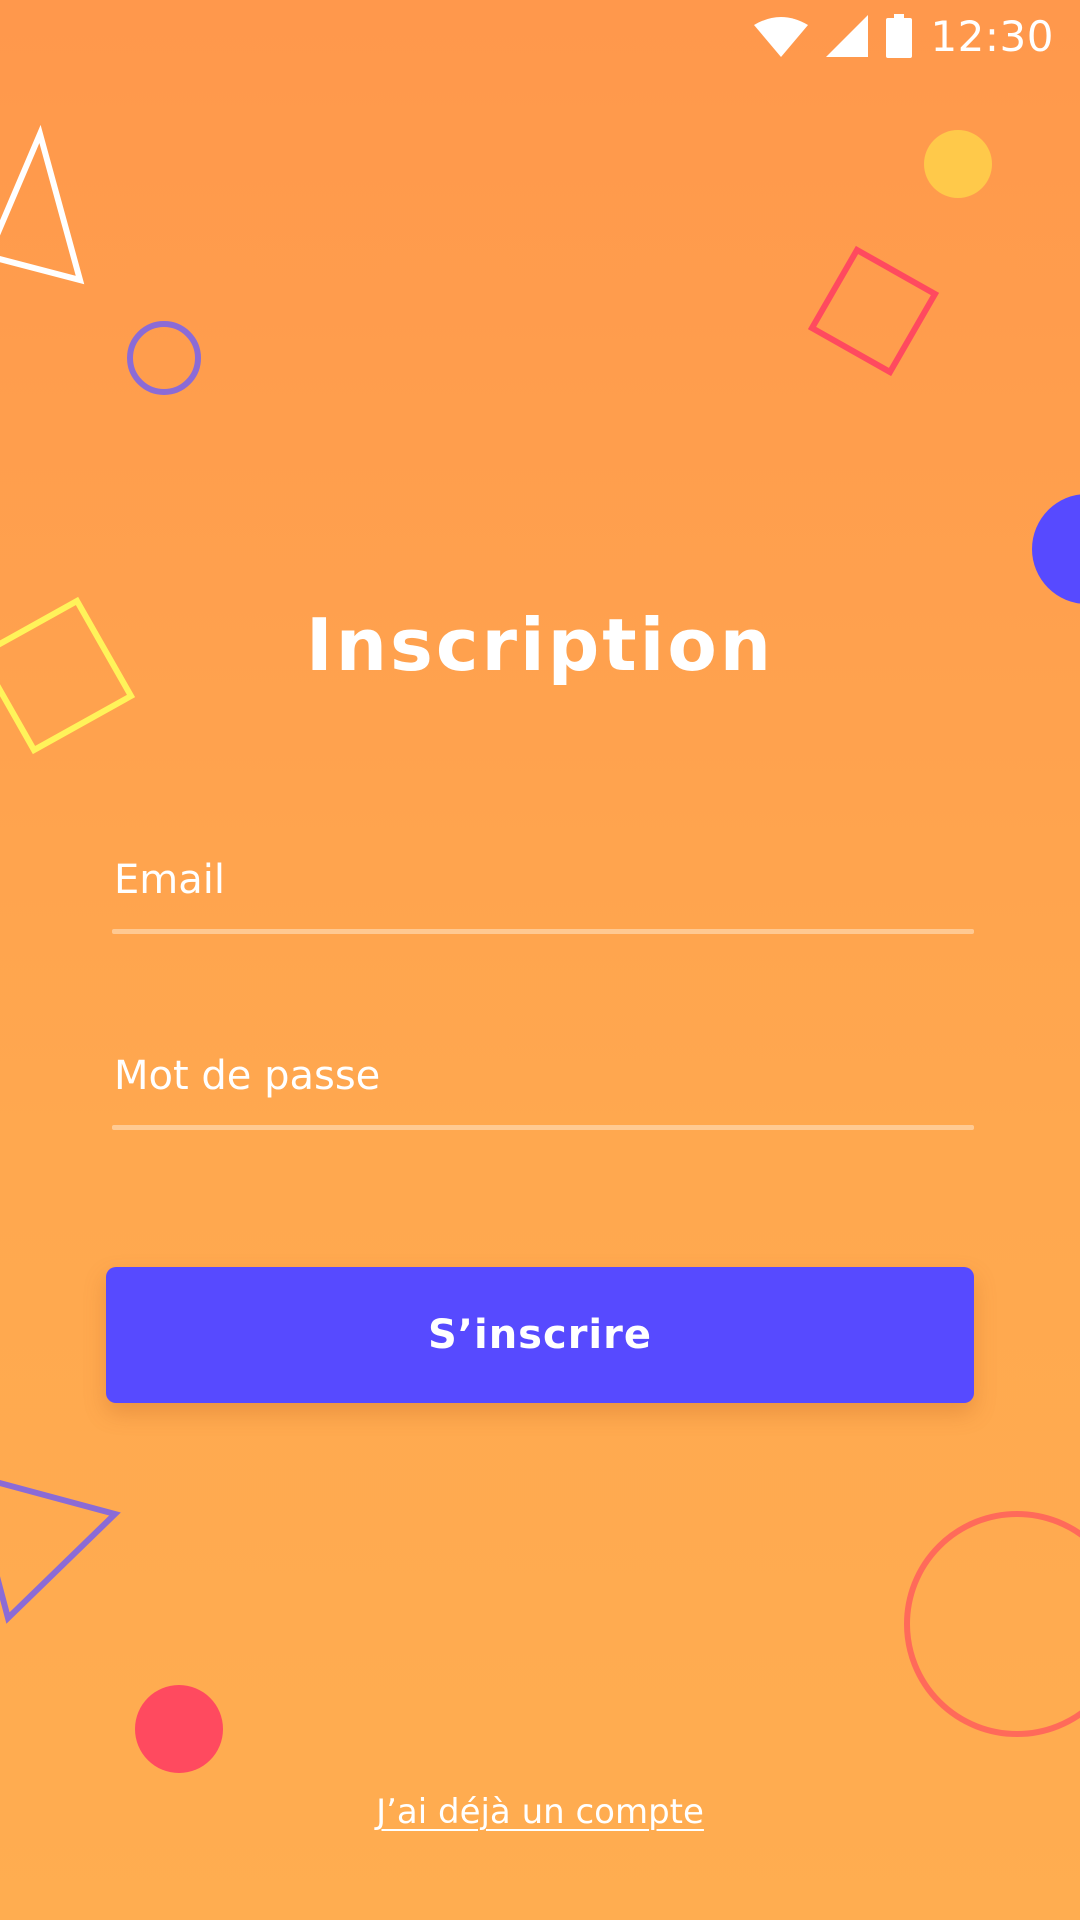 This screenshot has height=1920, width=1080. What do you see at coordinates (781, 36) in the screenshot?
I see `wifi-icon` at bounding box center [781, 36].